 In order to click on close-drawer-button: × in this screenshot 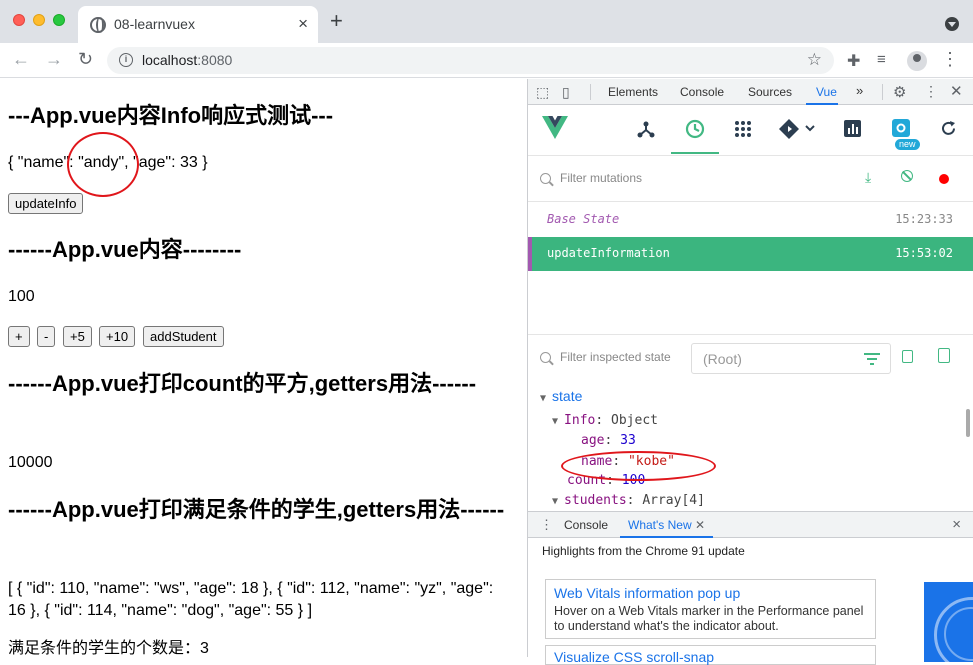, I will do `click(956, 524)`.